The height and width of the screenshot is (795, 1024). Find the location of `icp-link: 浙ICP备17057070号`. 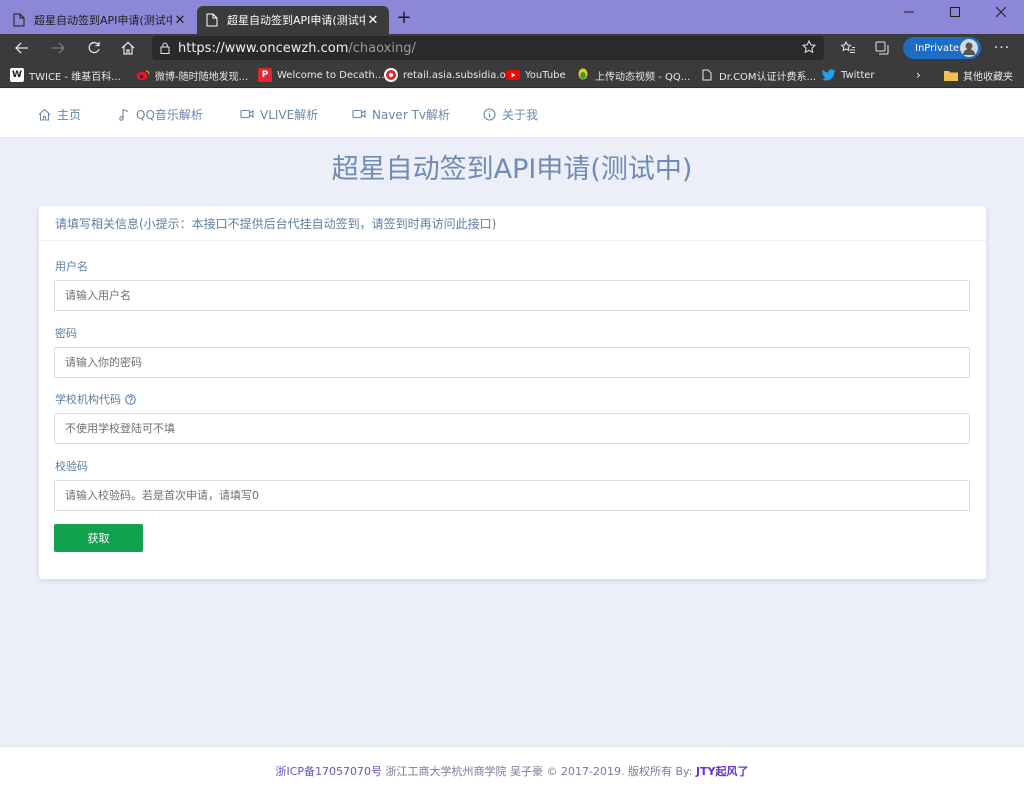

icp-link: 浙ICP备17057070号 is located at coordinates (328, 771).